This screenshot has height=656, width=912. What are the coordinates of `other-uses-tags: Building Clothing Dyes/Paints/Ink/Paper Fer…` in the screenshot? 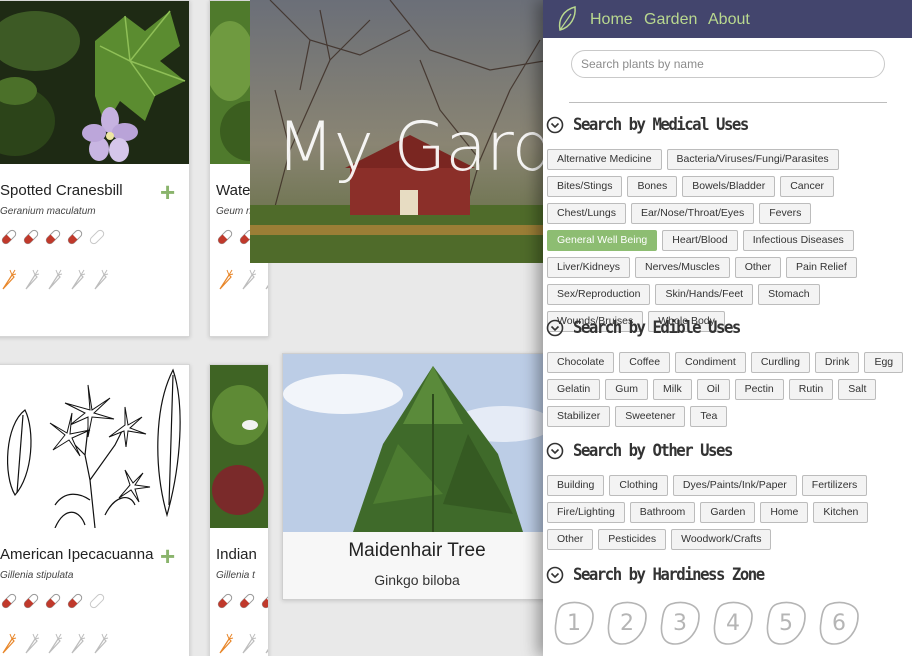 It's located at (729, 512).